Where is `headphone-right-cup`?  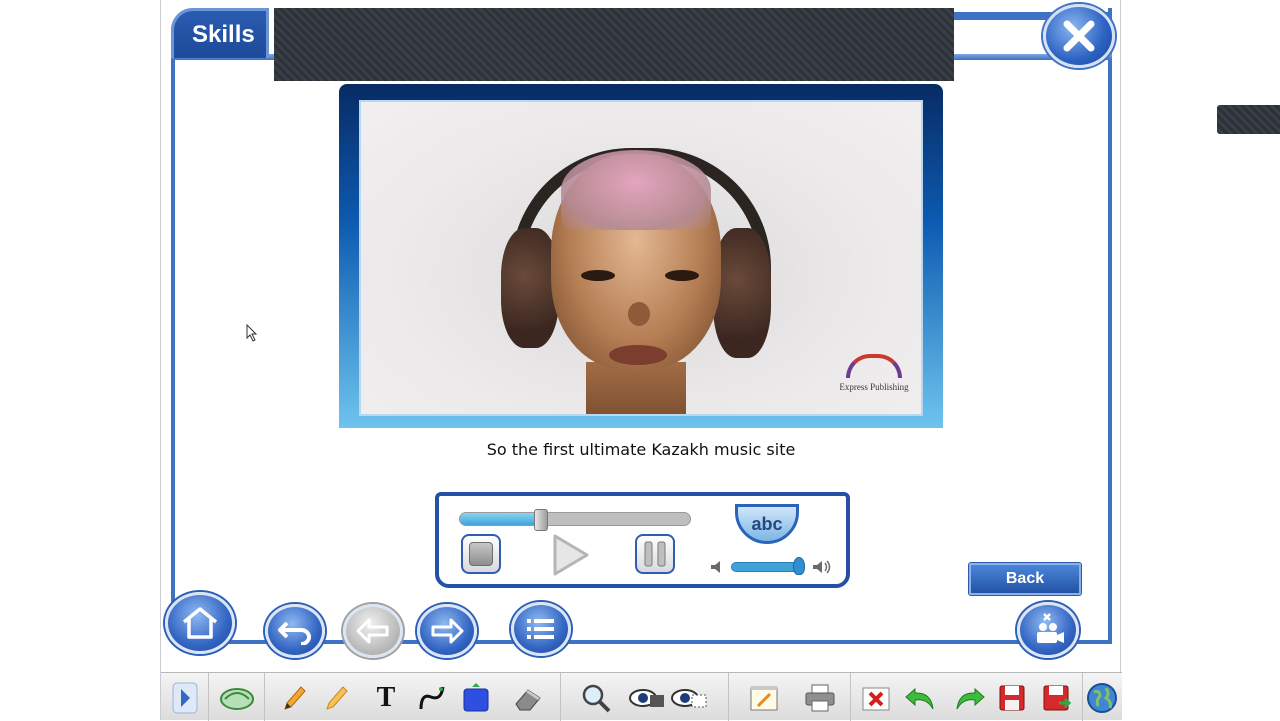
headphone-right-cup is located at coordinates (742, 293).